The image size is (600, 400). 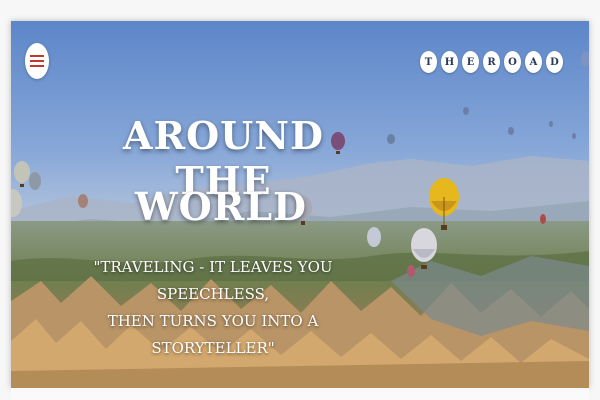 I want to click on brand-letter: D, so click(x=554, y=62).